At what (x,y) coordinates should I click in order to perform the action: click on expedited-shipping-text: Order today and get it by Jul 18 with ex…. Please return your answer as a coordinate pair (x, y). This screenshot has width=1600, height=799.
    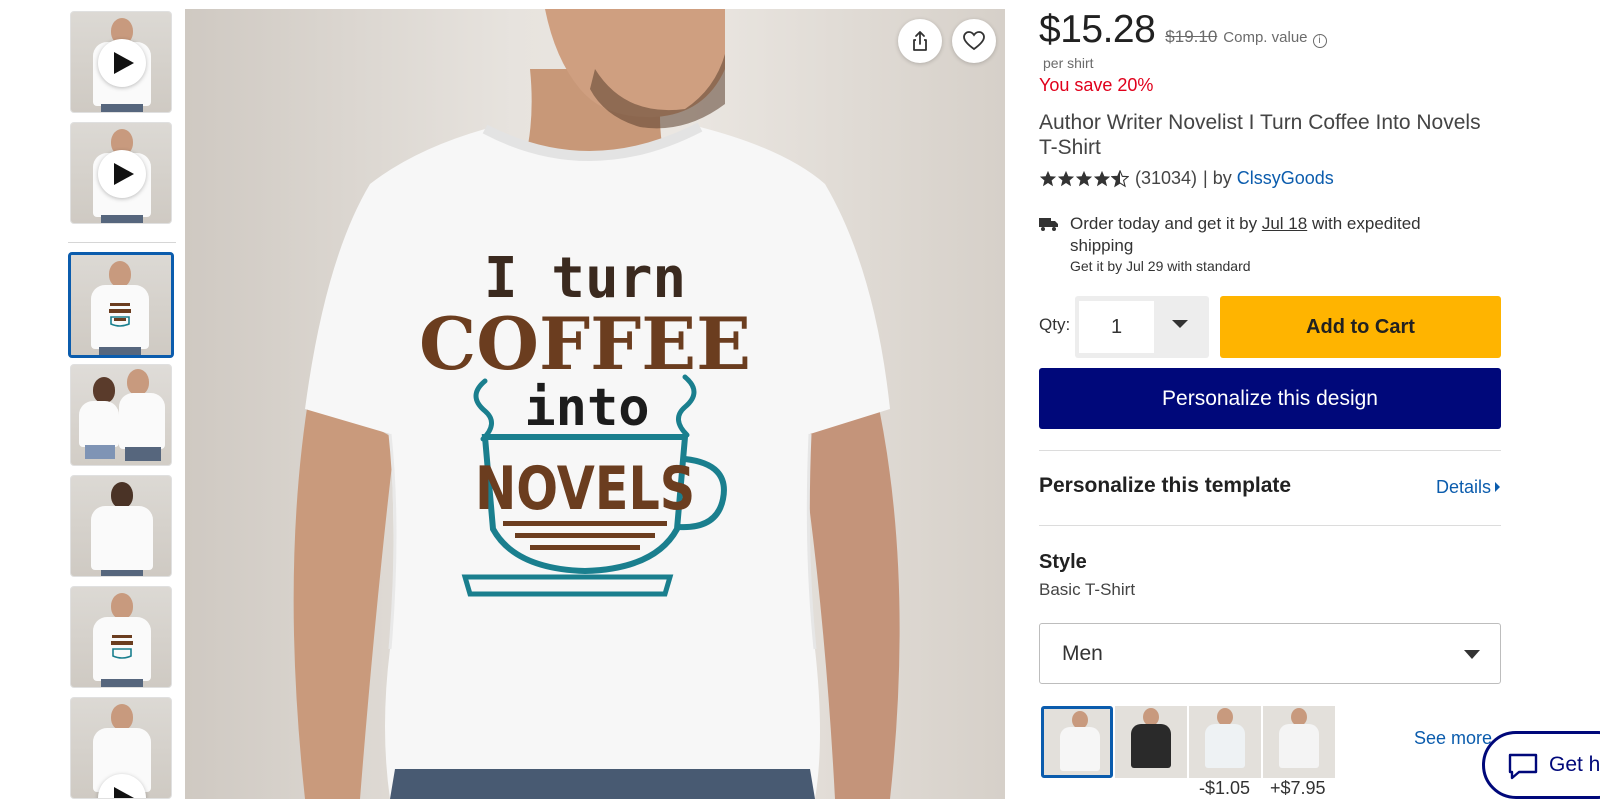
    Looking at the image, I should click on (1270, 235).